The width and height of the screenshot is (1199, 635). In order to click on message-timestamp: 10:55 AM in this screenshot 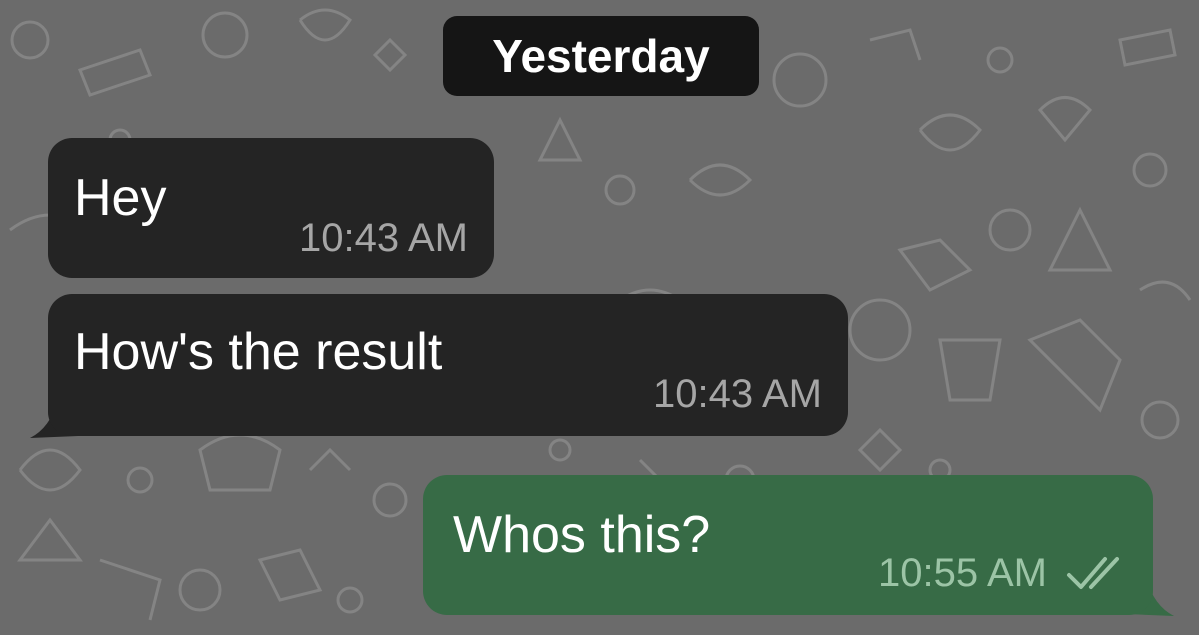, I will do `click(962, 573)`.